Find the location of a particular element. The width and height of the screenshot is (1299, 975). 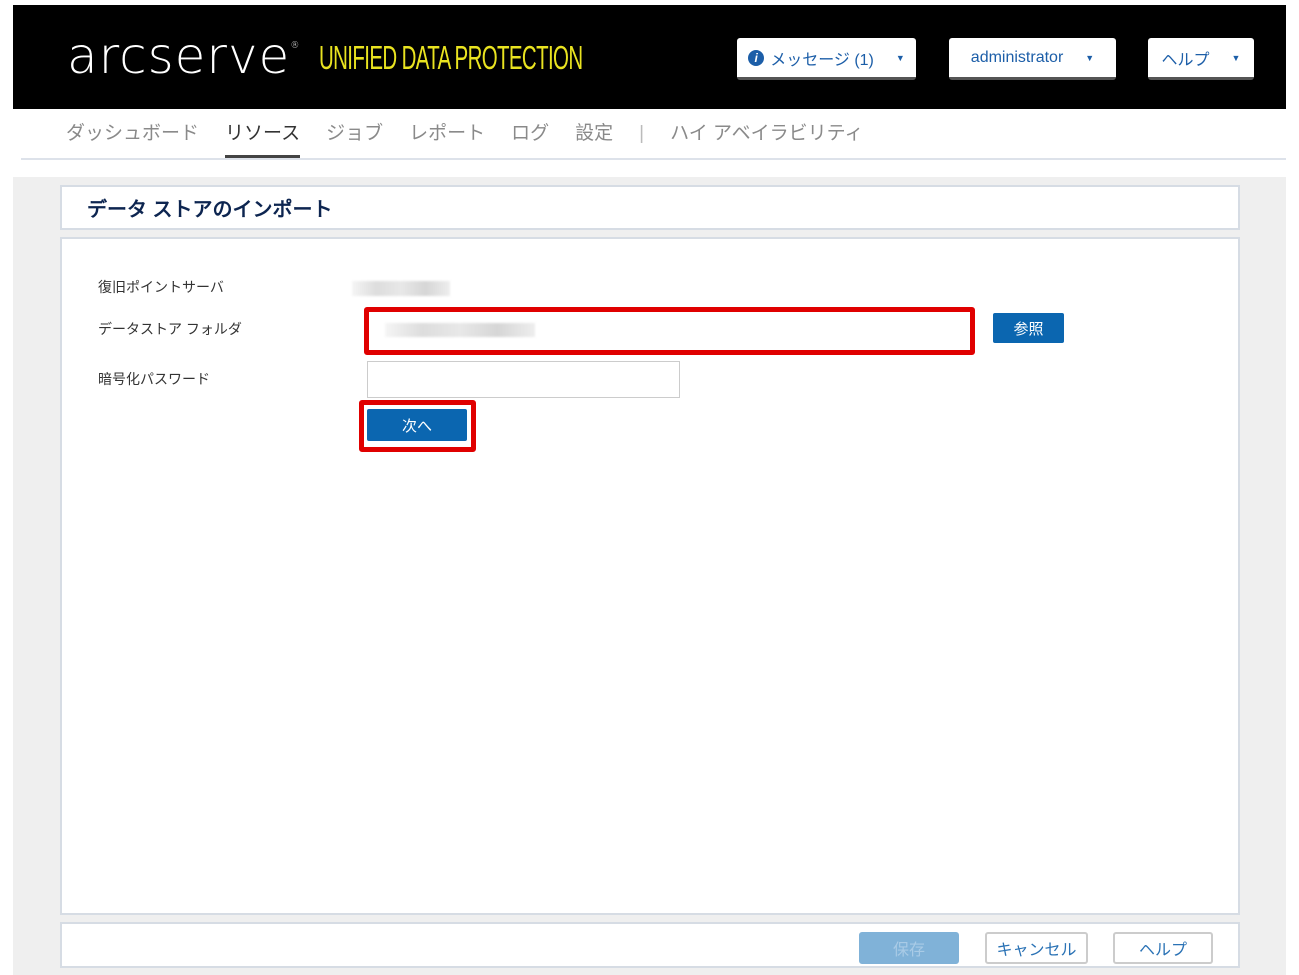

rps-value-redacted is located at coordinates (401, 288).